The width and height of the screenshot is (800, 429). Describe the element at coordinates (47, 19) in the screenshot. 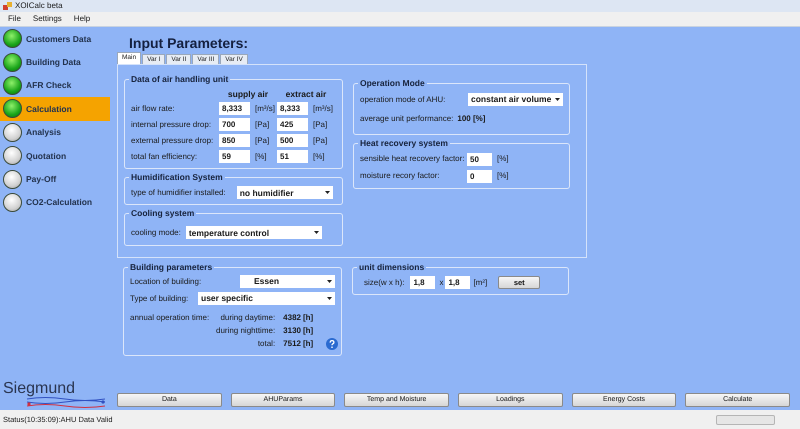

I see `menu-item: Settings` at that location.